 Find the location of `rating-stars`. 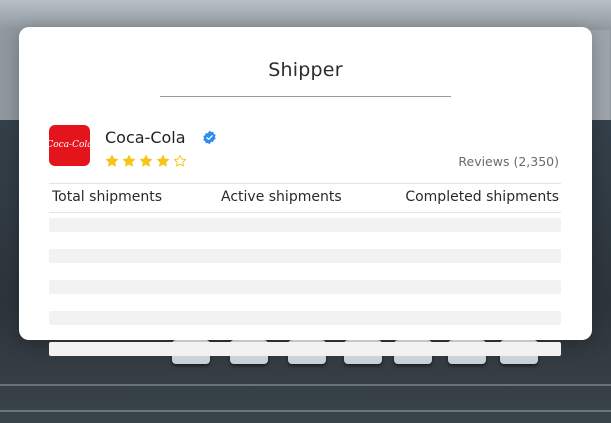

rating-stars is located at coordinates (146, 161).